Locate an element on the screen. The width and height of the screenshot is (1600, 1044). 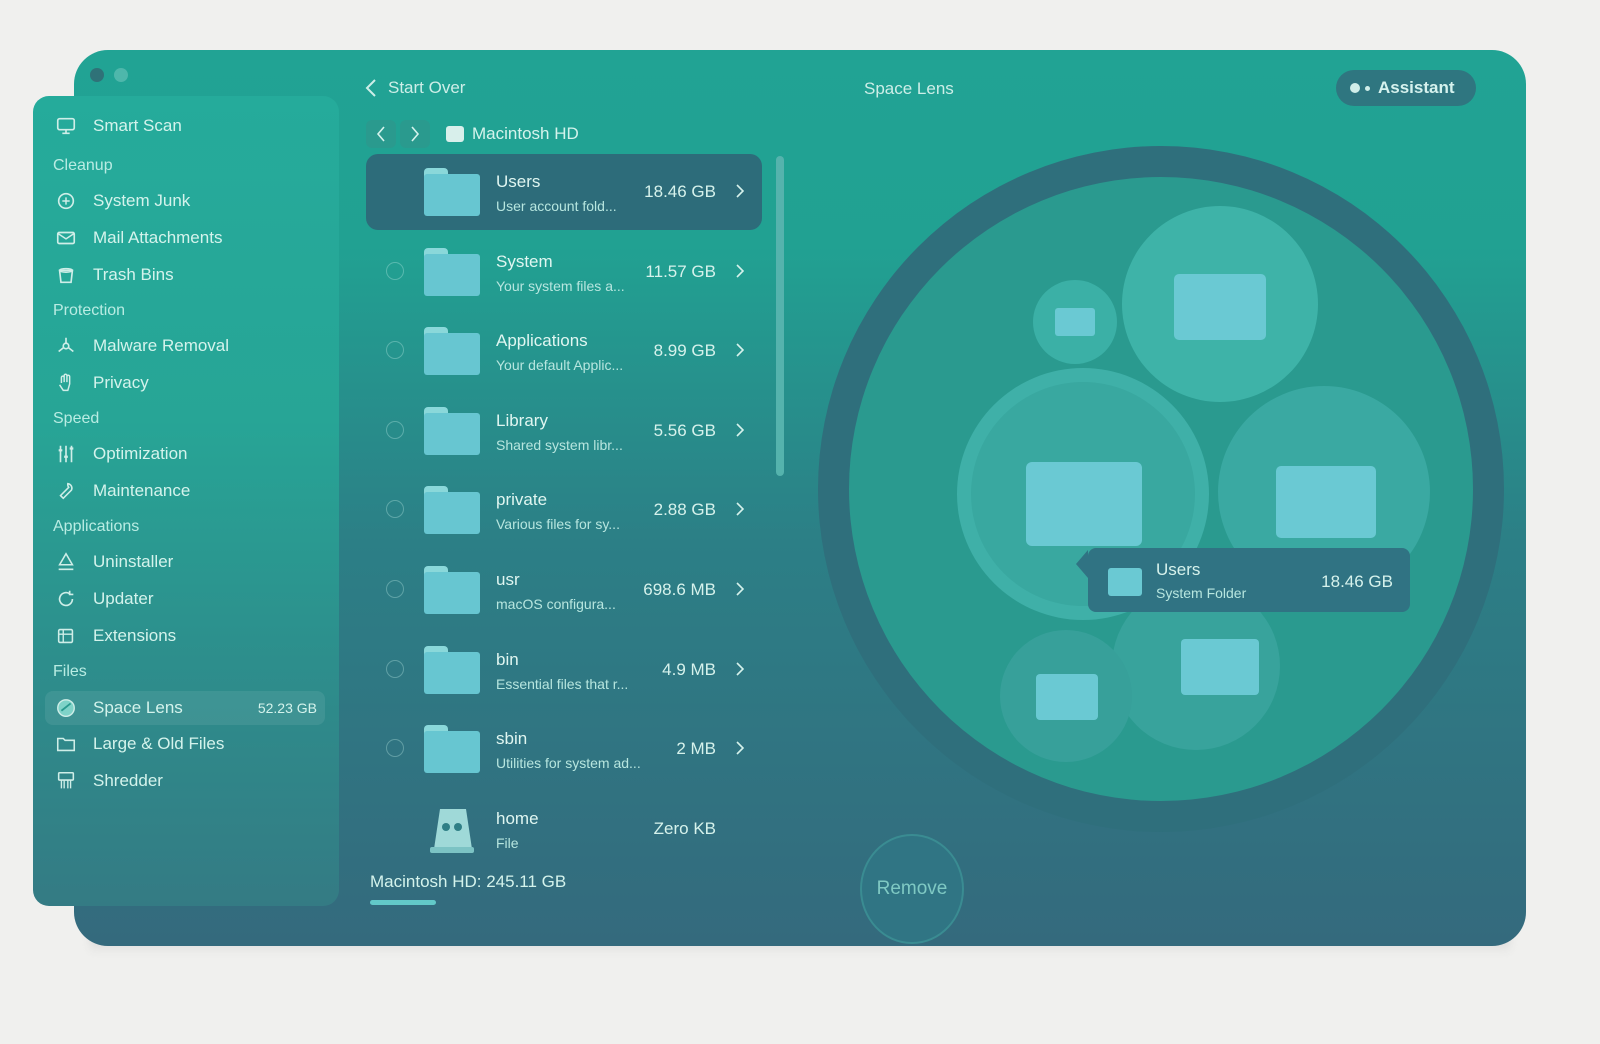
minimize-window-button is located at coordinates (121, 75).